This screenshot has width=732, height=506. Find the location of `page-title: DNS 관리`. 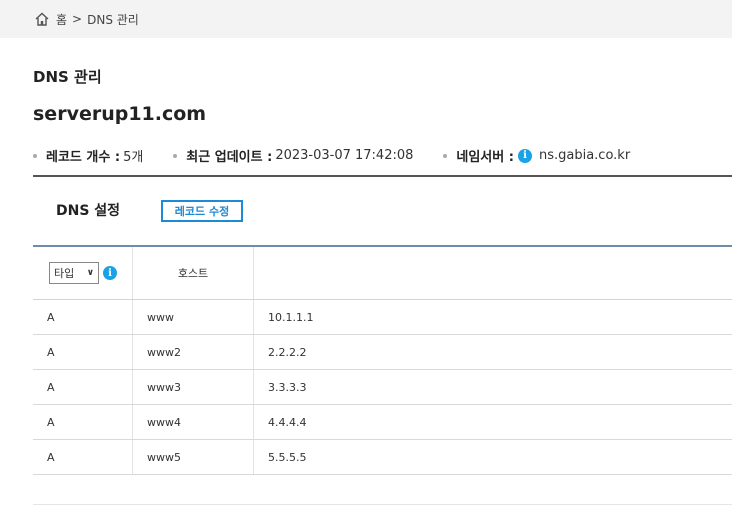

page-title: DNS 관리 is located at coordinates (67, 77).